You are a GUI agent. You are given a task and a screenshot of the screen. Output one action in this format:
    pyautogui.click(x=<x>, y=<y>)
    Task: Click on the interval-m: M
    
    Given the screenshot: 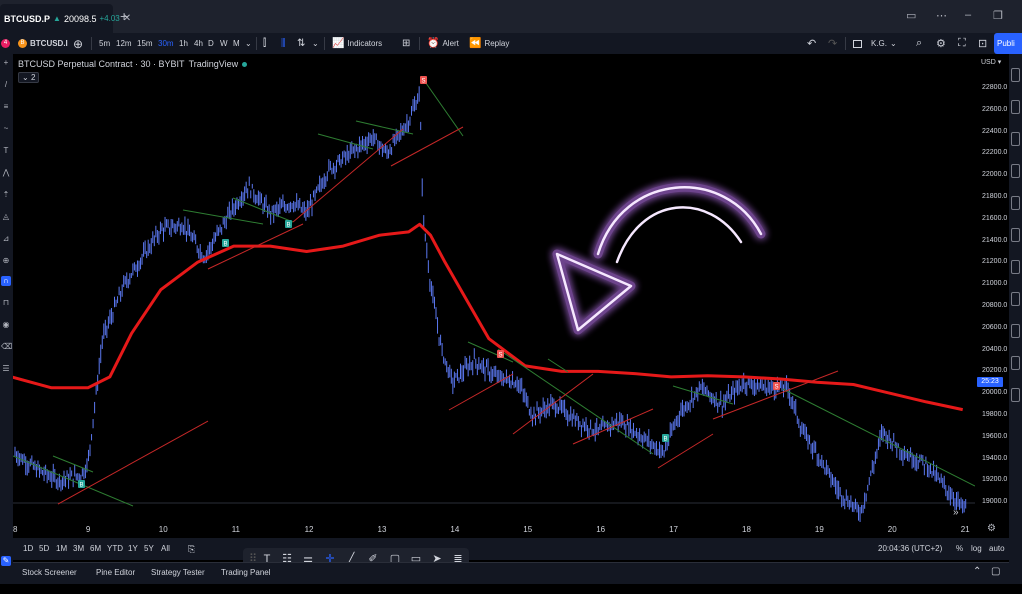 What is the action you would take?
    pyautogui.click(x=236, y=43)
    